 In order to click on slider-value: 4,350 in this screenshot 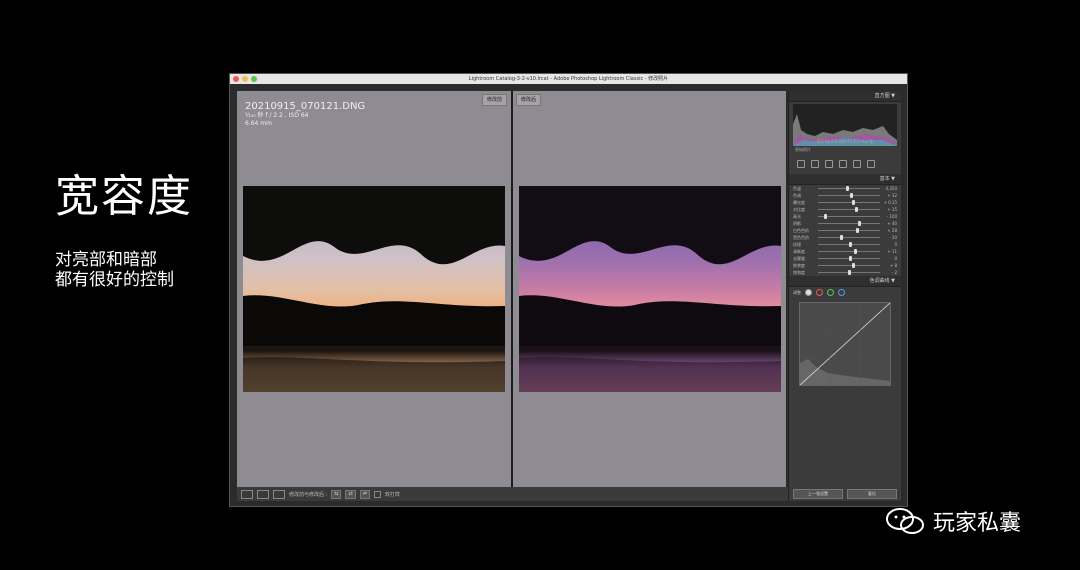, I will do `click(890, 188)`.